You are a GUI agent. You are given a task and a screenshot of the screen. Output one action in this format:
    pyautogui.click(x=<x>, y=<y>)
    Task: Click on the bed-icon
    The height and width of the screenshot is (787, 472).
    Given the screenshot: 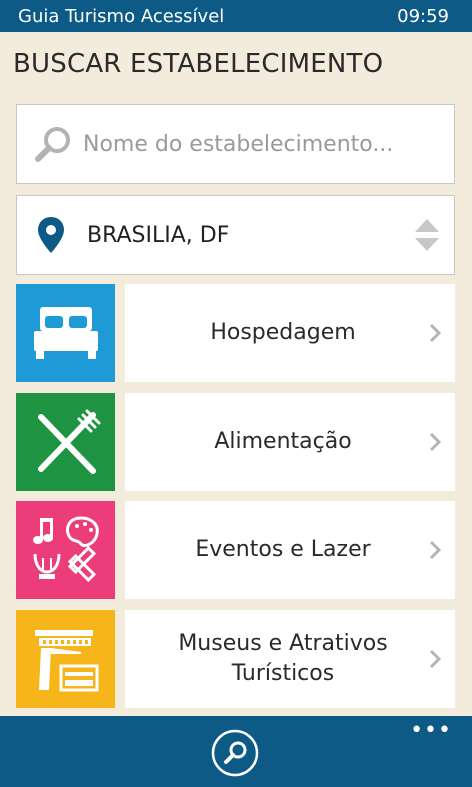 What is the action you would take?
    pyautogui.click(x=65, y=333)
    